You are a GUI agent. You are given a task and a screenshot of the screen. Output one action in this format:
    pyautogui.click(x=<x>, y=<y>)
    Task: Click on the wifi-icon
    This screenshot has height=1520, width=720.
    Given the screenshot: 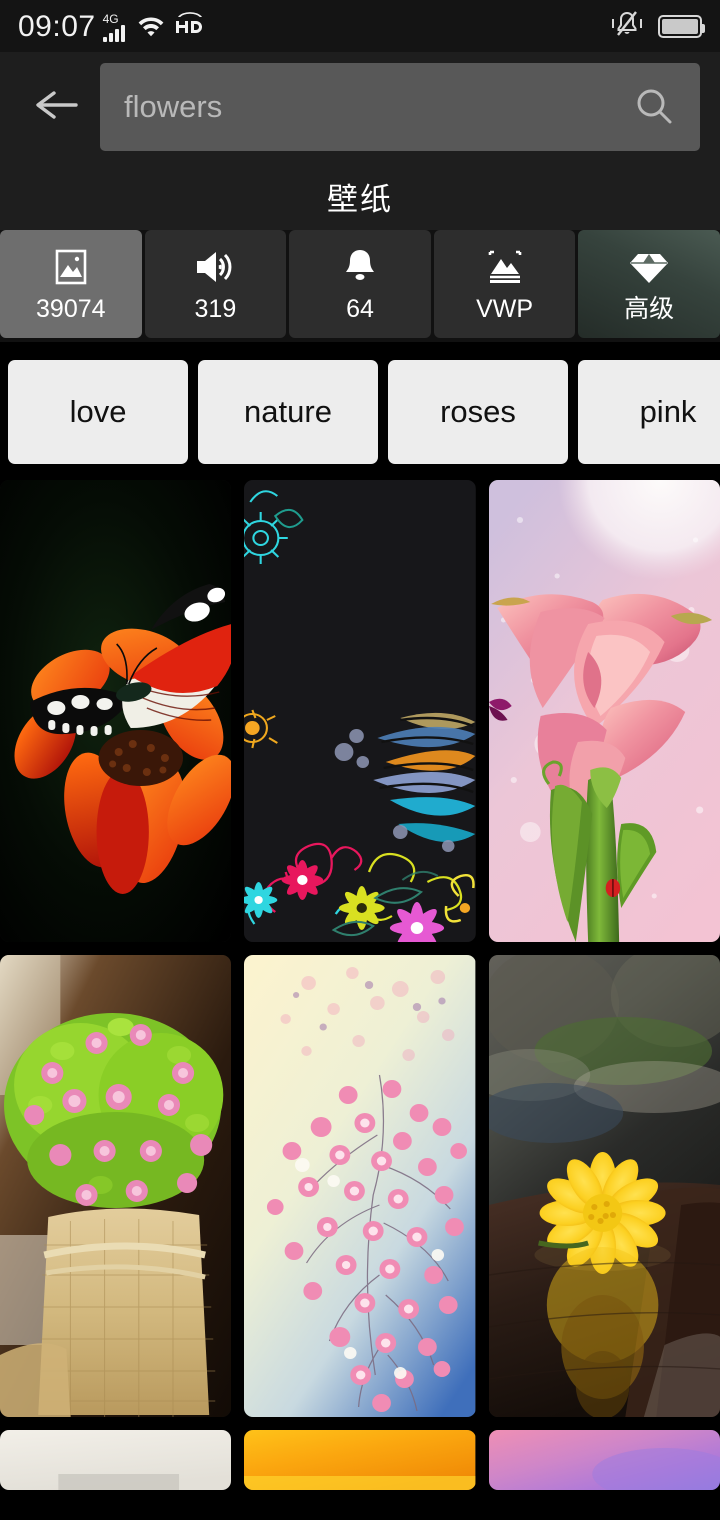 What is the action you would take?
    pyautogui.click(x=151, y=26)
    